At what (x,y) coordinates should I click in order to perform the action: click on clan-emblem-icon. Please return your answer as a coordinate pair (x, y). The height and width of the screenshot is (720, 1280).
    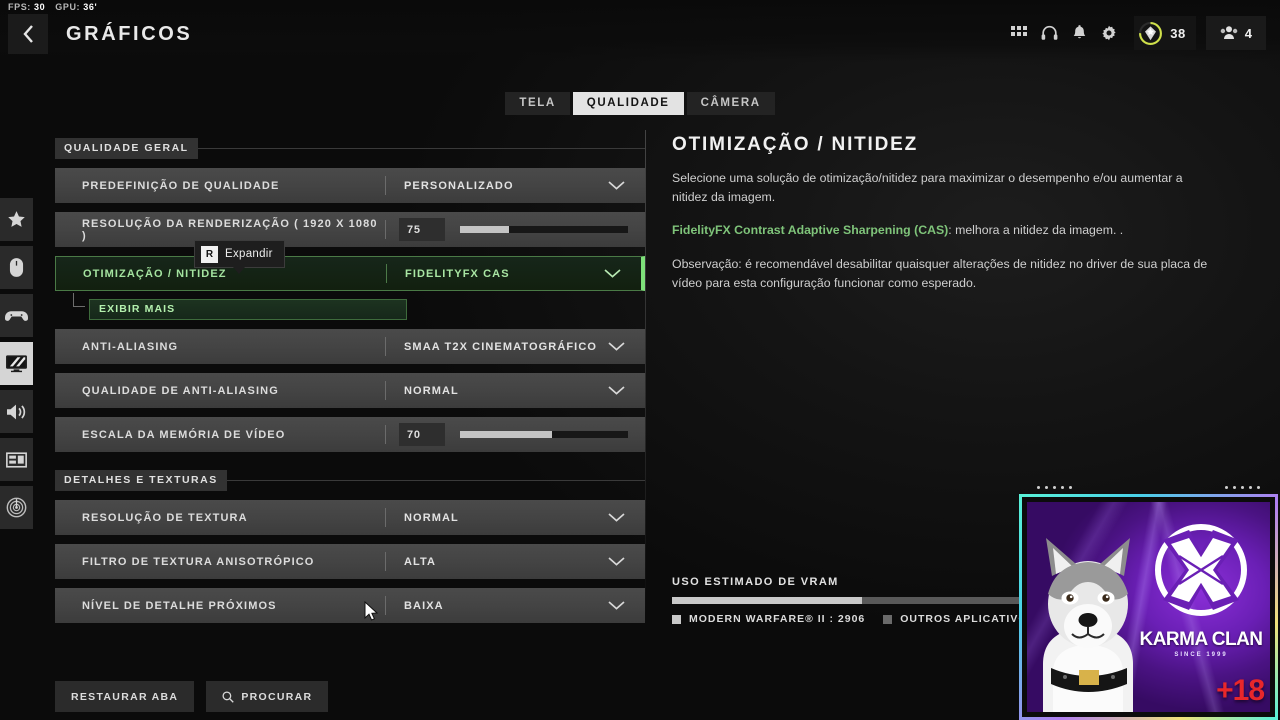
    Looking at the image, I should click on (1201, 570).